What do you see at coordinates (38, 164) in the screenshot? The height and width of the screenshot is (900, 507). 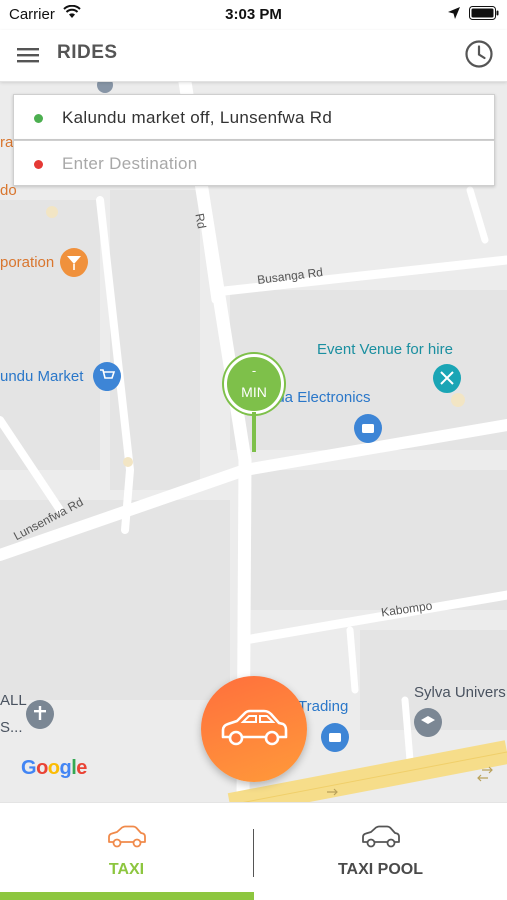 I see `destination-dot-icon` at bounding box center [38, 164].